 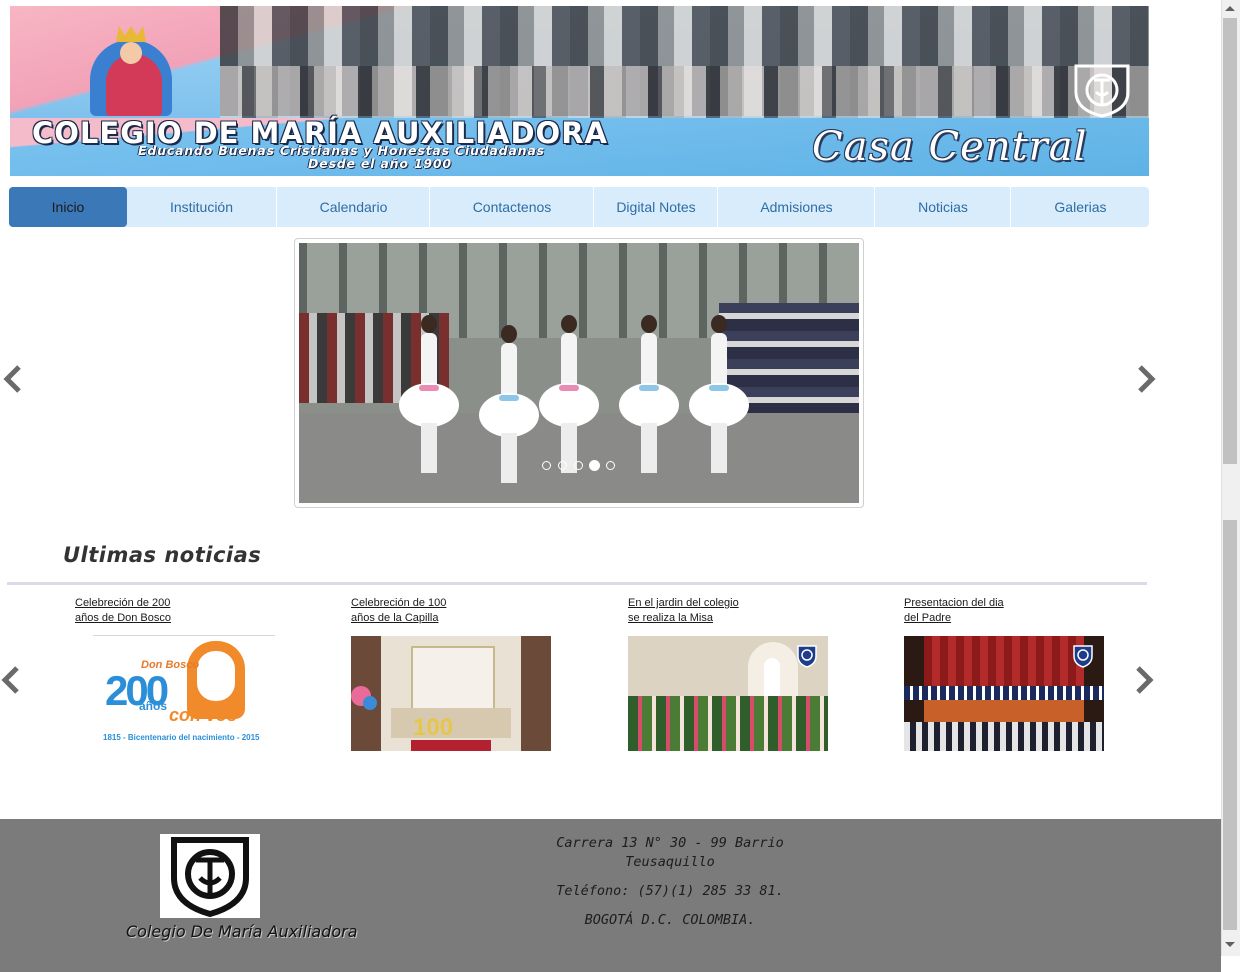 What do you see at coordinates (1080, 207) in the screenshot?
I see `nav-item-galerias: Galerias` at bounding box center [1080, 207].